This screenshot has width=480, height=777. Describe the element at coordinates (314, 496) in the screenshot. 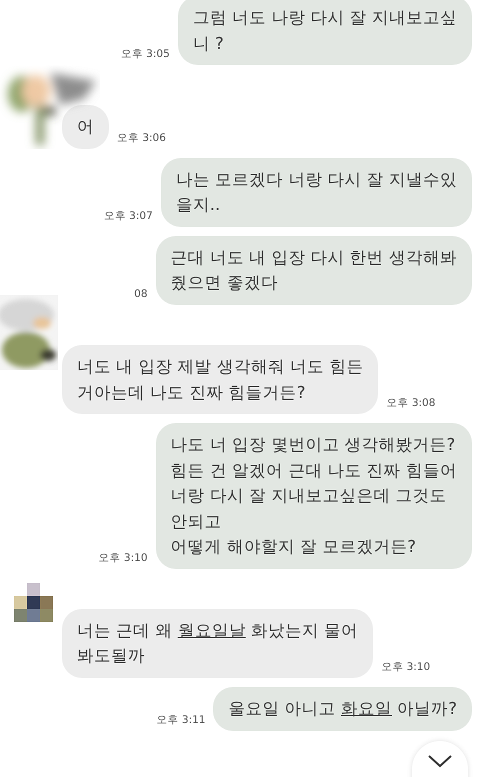

I see `message-bubble: 나도 너 입장 몇번이고 생각해봤거든? 힘든 건 알겠어 근대 나도 진짜 힘들어 너랑 다시 잘 지내보고싶은데 그것도 안되고 어떻게 해야할지 잘 모르겠거든?` at that location.